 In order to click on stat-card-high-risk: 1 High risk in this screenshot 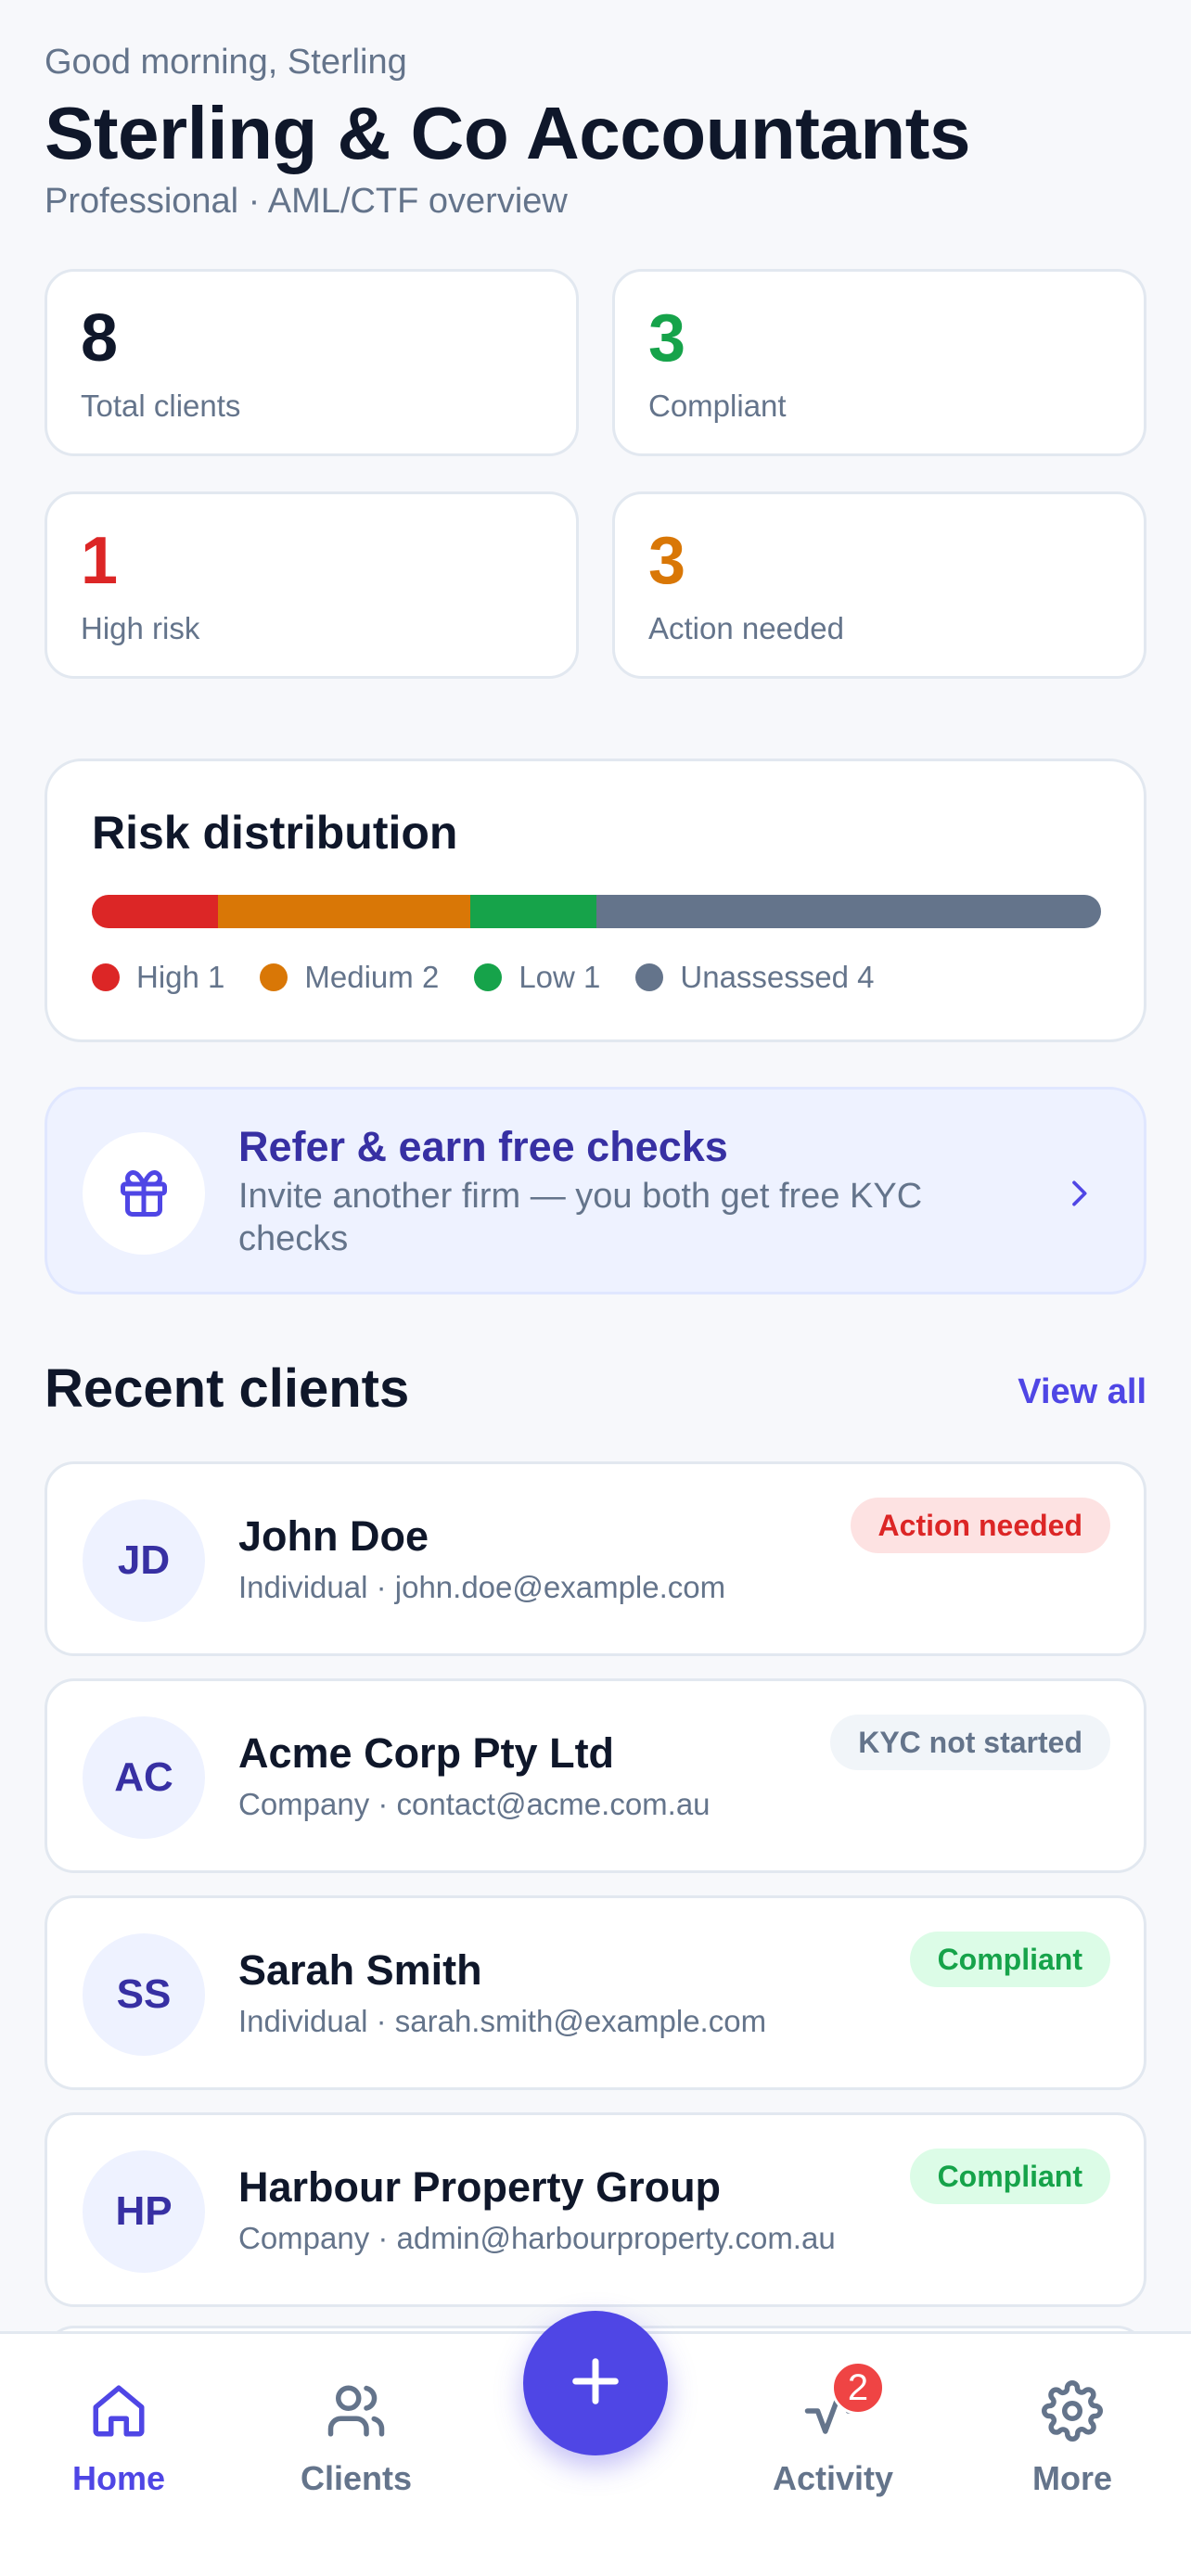, I will do `click(312, 585)`.